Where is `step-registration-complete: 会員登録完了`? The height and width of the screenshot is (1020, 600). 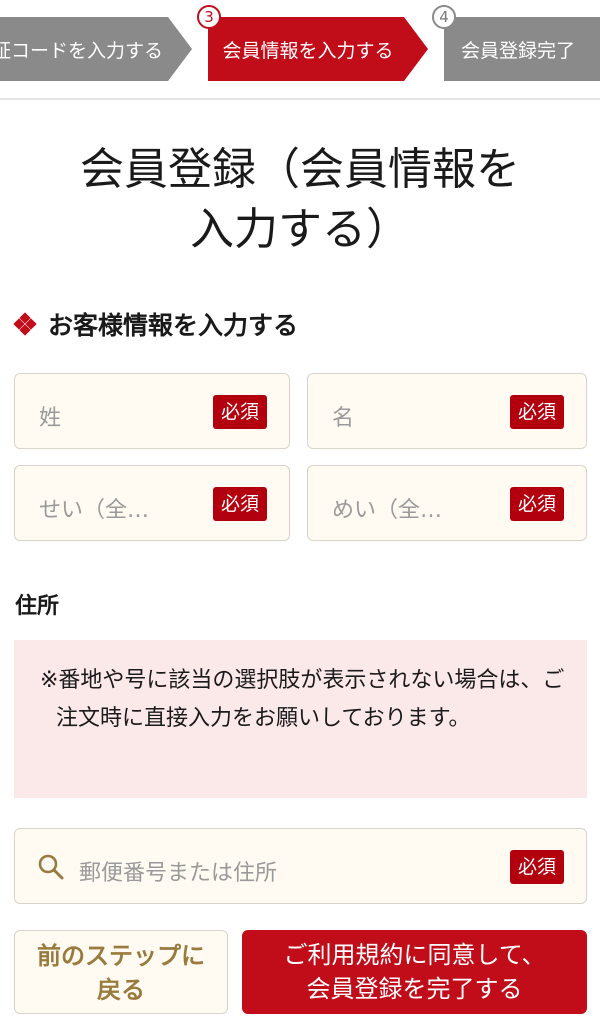 step-registration-complete: 会員登録完了 is located at coordinates (522, 49).